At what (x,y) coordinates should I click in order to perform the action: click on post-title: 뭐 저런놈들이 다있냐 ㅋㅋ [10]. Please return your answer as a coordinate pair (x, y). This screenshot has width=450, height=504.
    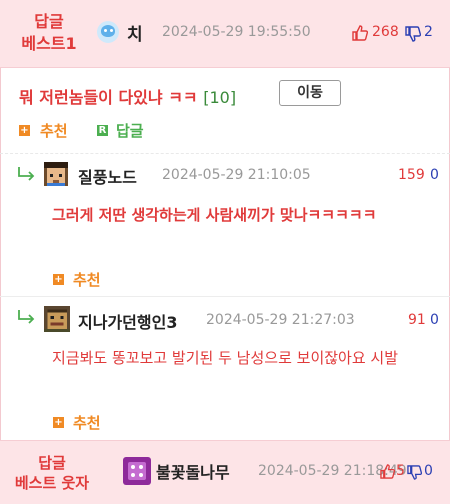
    Looking at the image, I should click on (127, 96).